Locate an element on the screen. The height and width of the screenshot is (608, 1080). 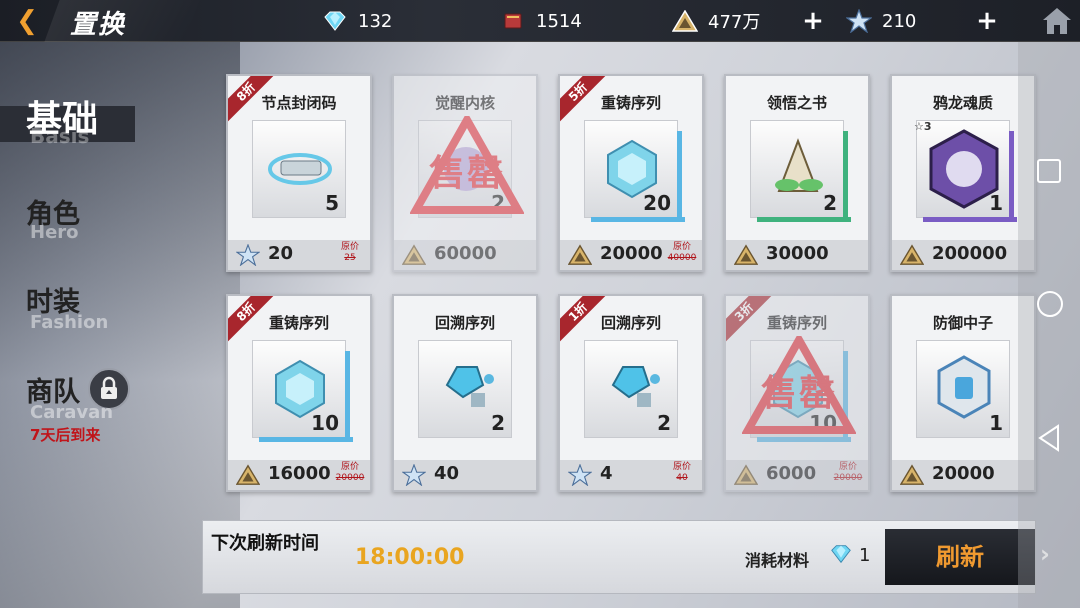
book-icon is located at coordinates (513, 21).